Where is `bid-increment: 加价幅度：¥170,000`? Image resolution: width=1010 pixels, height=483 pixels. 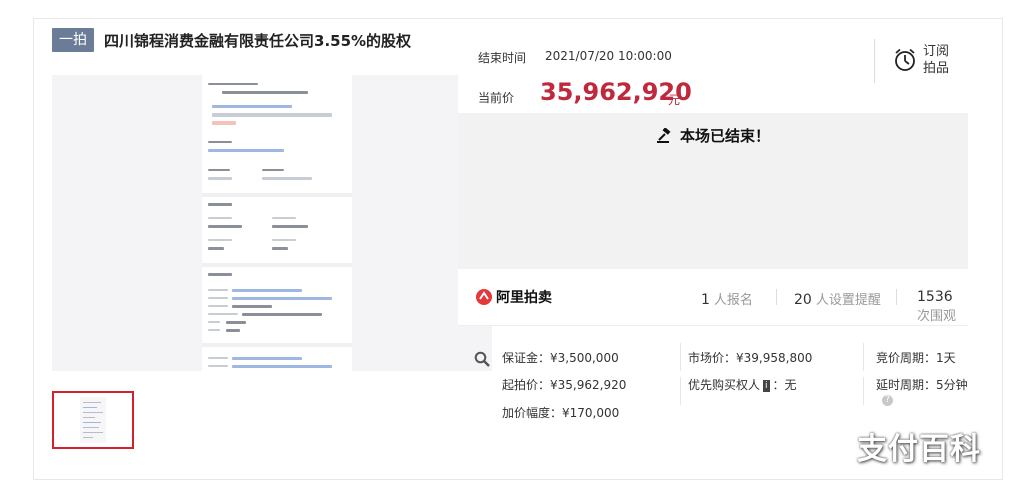
bid-increment: 加价幅度：¥170,000 is located at coordinates (561, 413).